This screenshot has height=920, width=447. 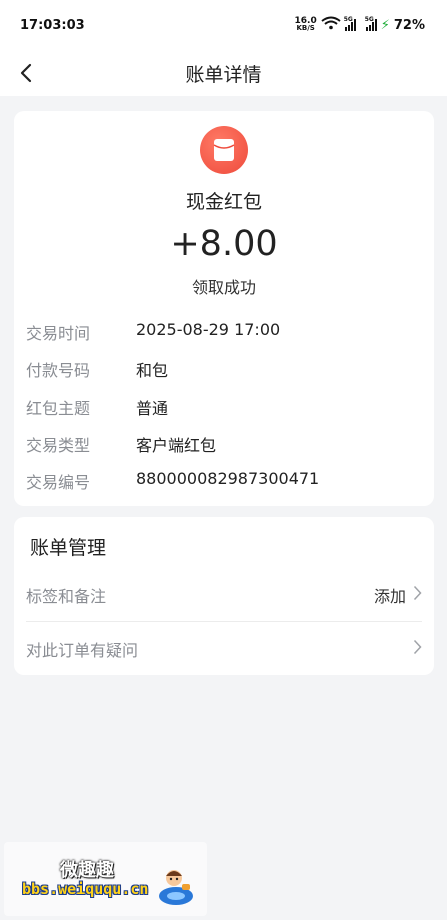 I want to click on network-speed: 16.0 KB/S, so click(x=306, y=24).